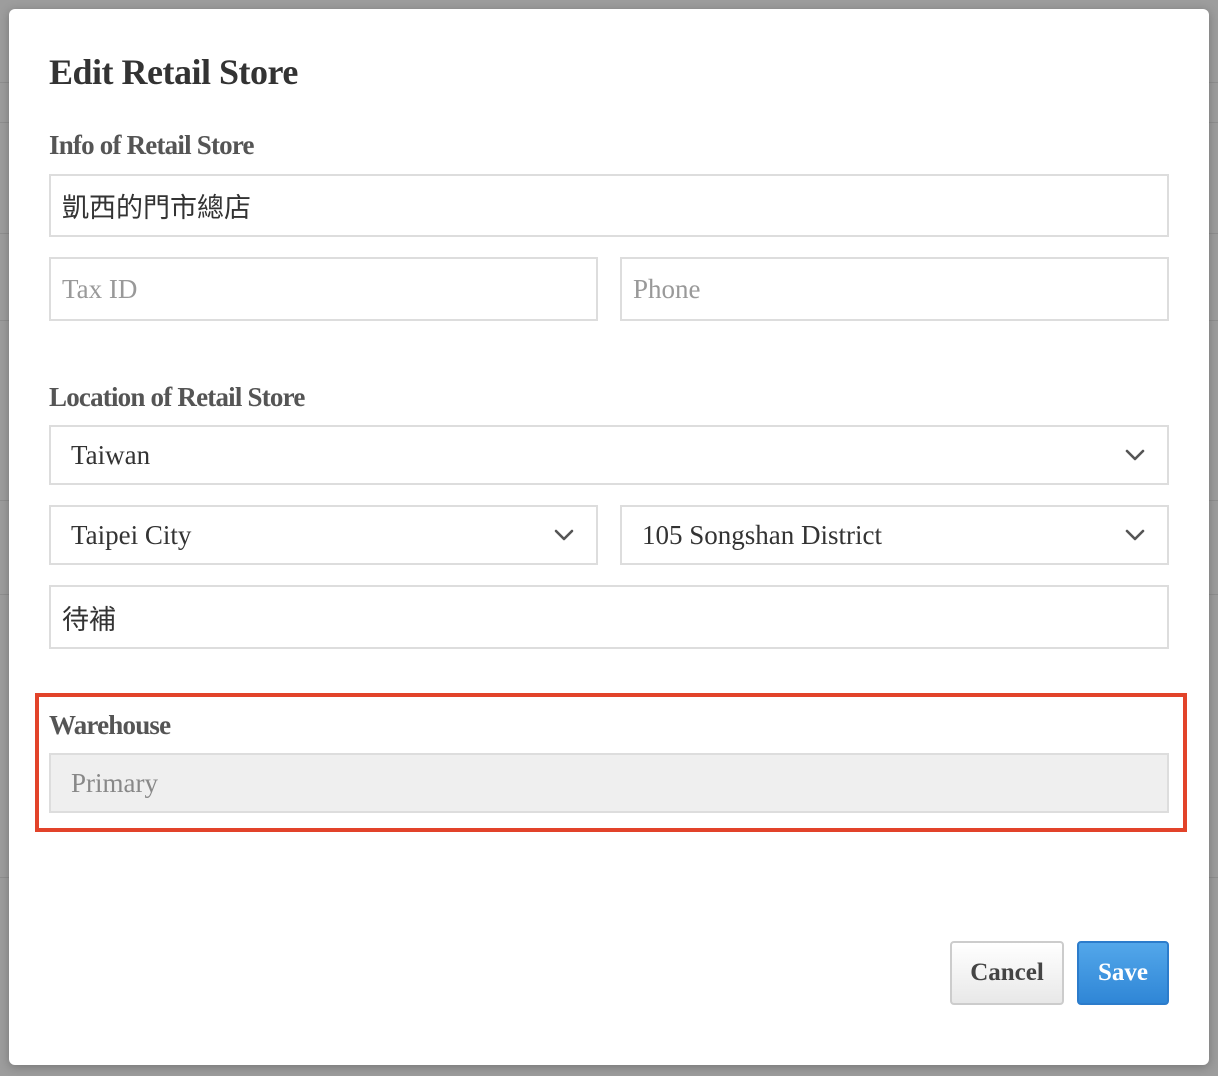 This screenshot has height=1076, width=1218. What do you see at coordinates (894, 535) in the screenshot?
I see `district-select: 105 Songshan District` at bounding box center [894, 535].